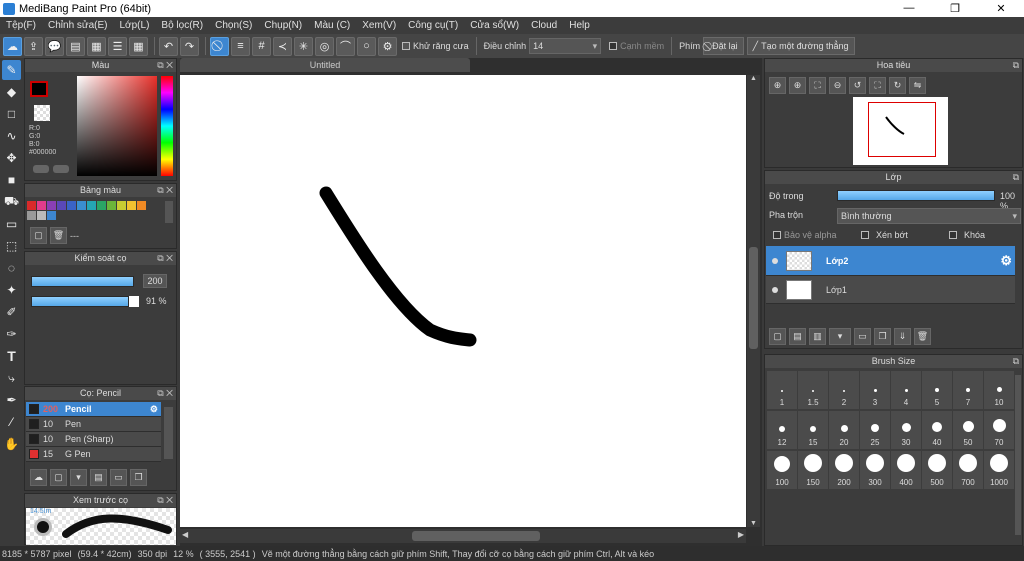 This screenshot has width=1024, height=561. What do you see at coordinates (98, 477) in the screenshot?
I see `brush-copy-icon: ▤` at bounding box center [98, 477].